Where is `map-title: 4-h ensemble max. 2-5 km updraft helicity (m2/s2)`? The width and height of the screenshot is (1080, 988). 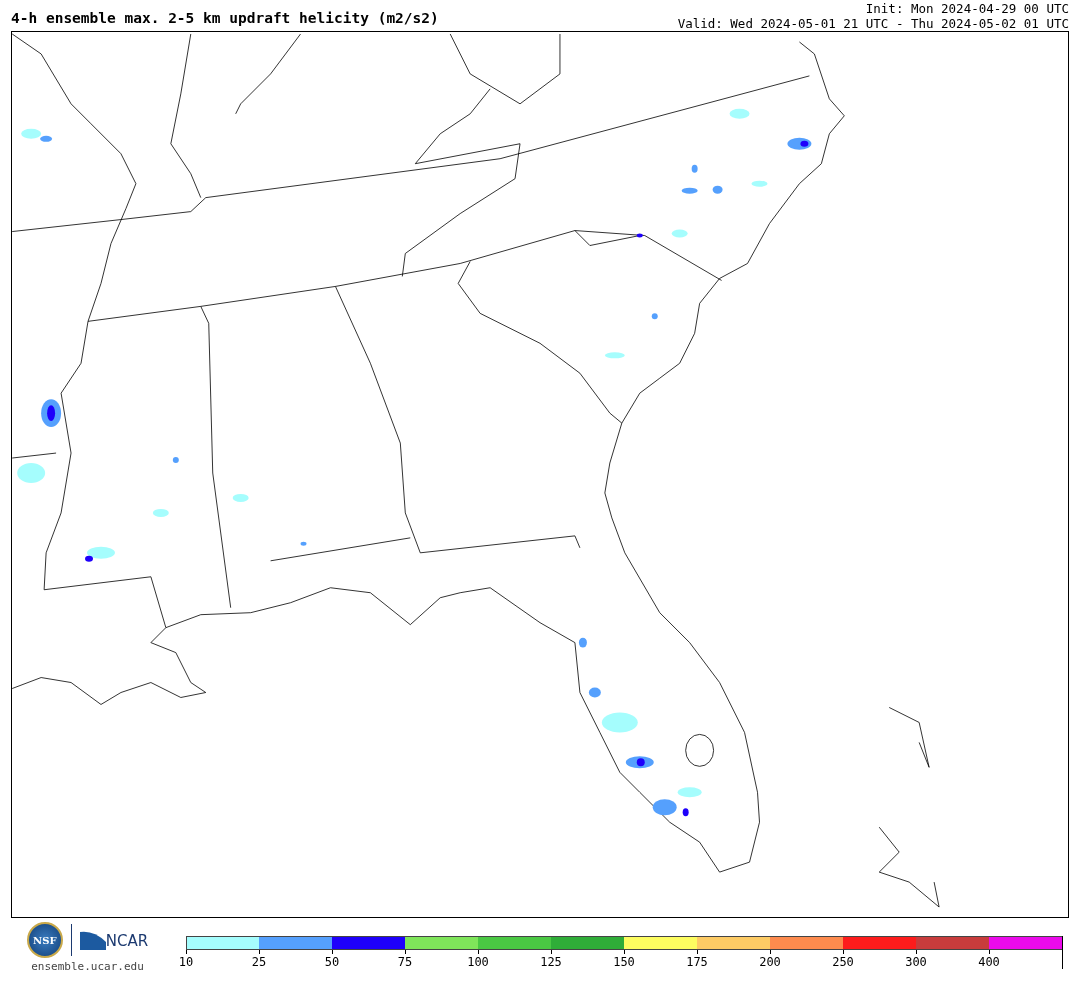
map-title: 4-h ensemble max. 2-5 km updraft helicity (m2/s2) is located at coordinates (225, 19).